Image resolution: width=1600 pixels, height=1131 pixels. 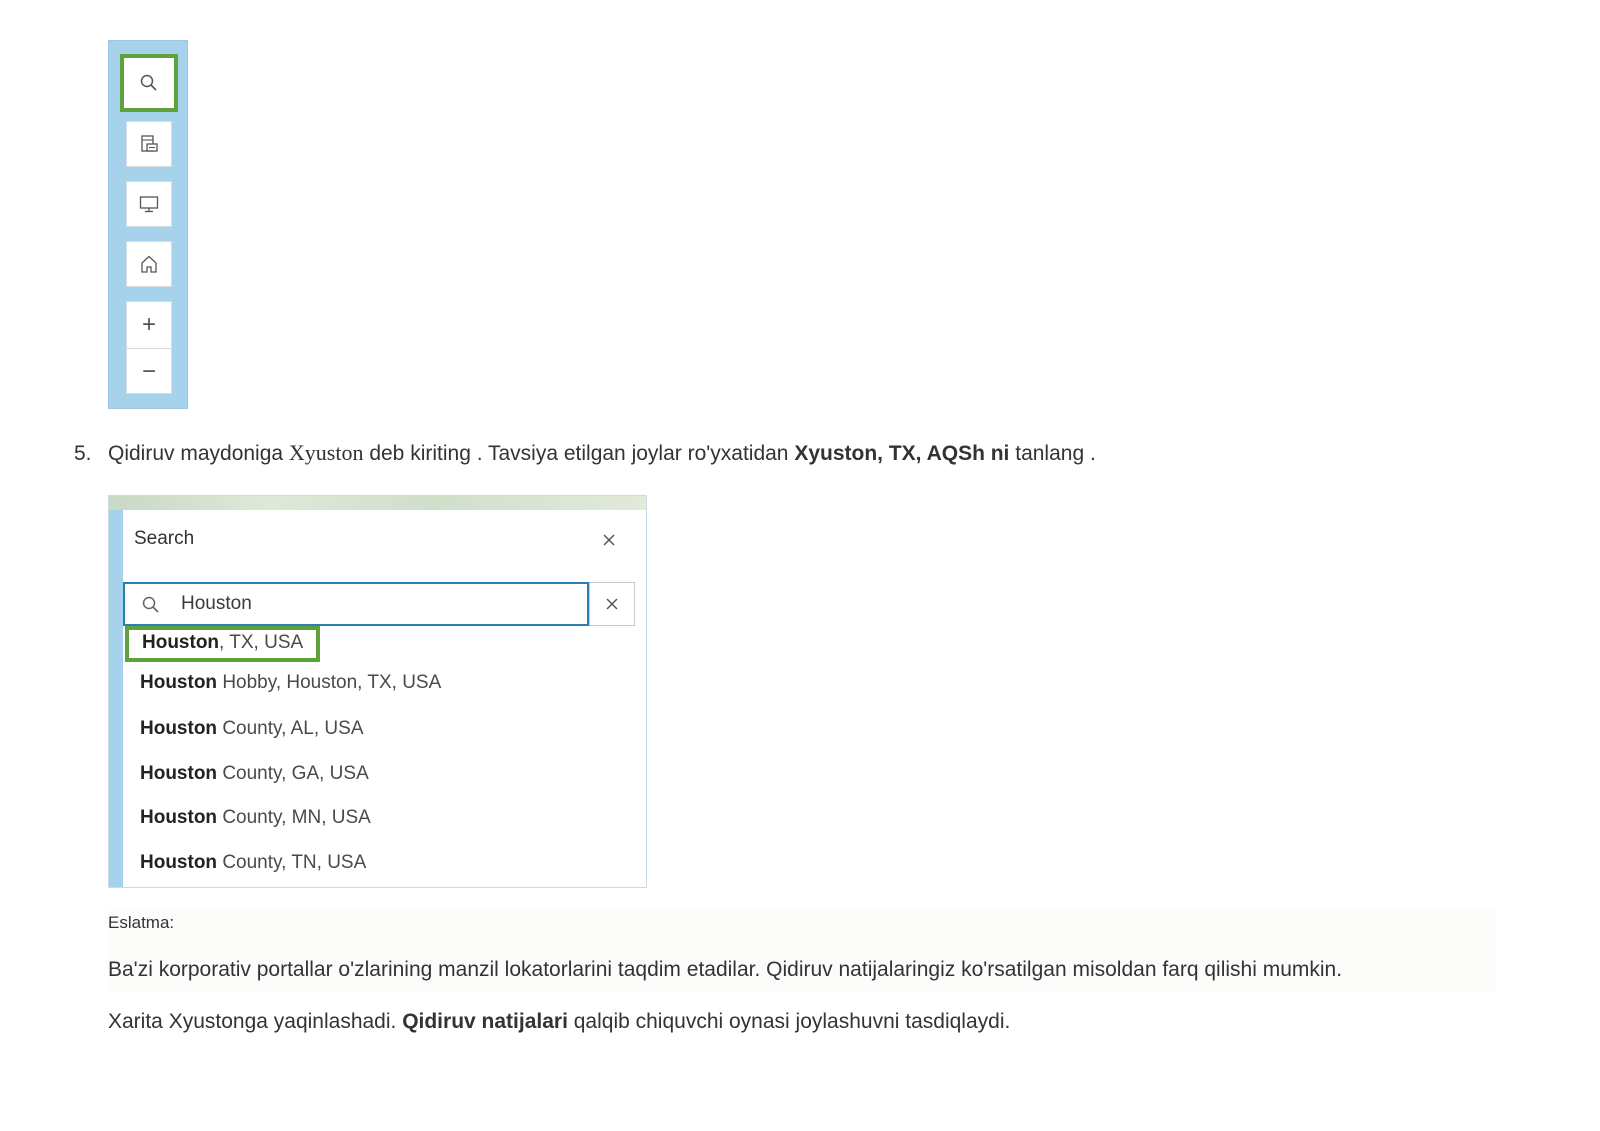 I want to click on result-text-before: Xarita Xyustonga yaqinlashadi., so click(x=255, y=1021).